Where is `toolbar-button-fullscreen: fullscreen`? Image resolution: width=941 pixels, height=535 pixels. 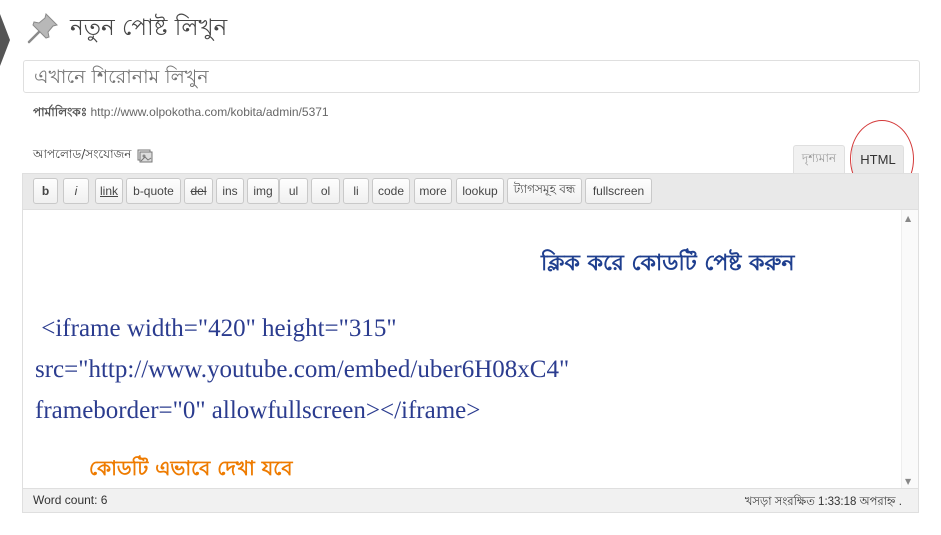 toolbar-button-fullscreen: fullscreen is located at coordinates (618, 191).